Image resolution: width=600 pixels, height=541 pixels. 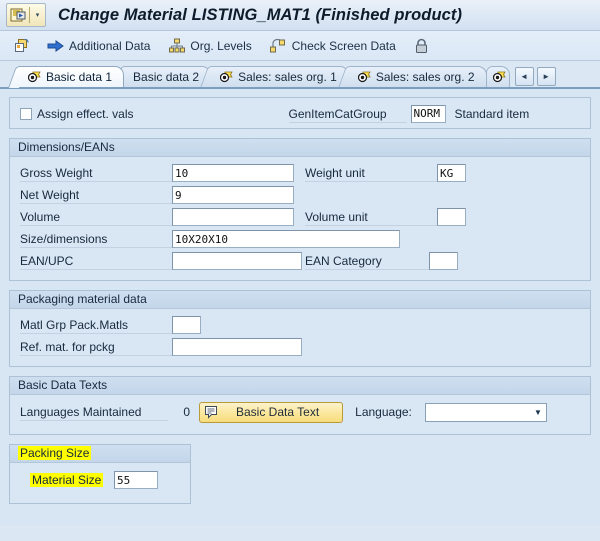 I want to click on basic-data-text-button: Basic Data Text, so click(x=271, y=412).